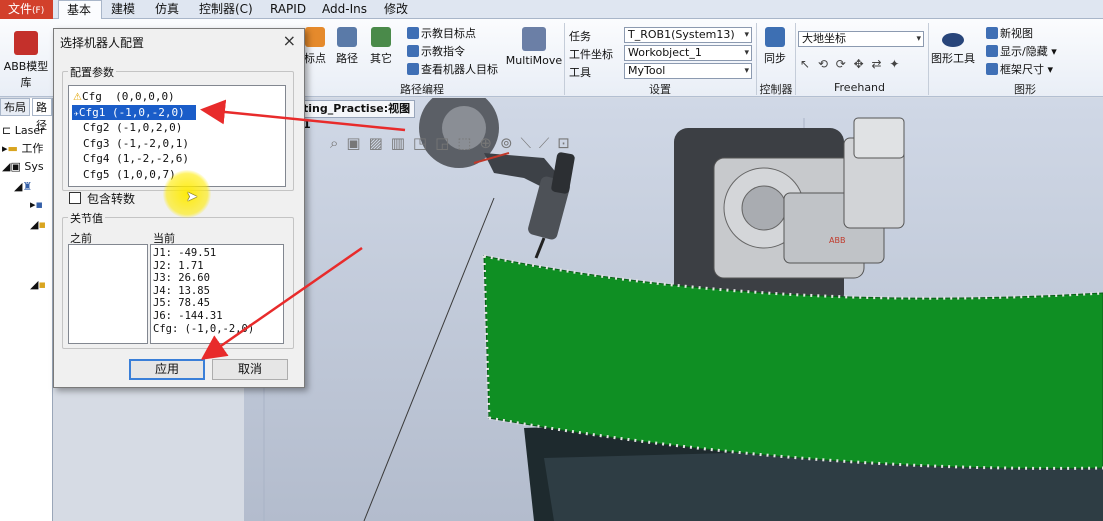 The width and height of the screenshot is (1103, 521). What do you see at coordinates (226, 9) in the screenshot?
I see `tab-controller: 控制器(C)` at bounding box center [226, 9].